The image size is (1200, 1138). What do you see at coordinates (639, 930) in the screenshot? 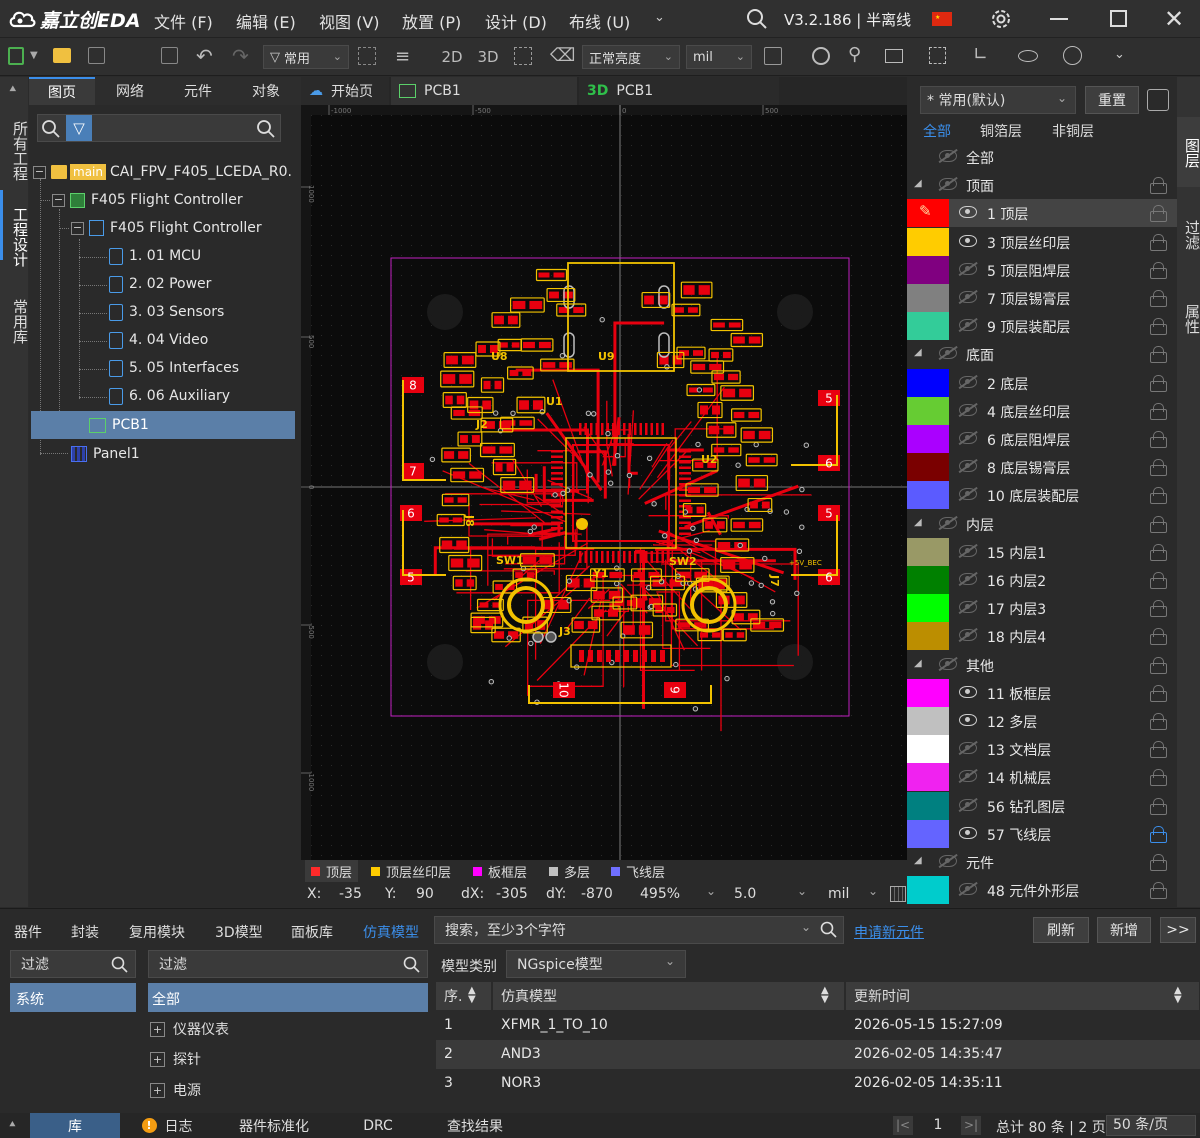
I see `lib-search-input: 搜索，至少3个字符 ⌄` at bounding box center [639, 930].